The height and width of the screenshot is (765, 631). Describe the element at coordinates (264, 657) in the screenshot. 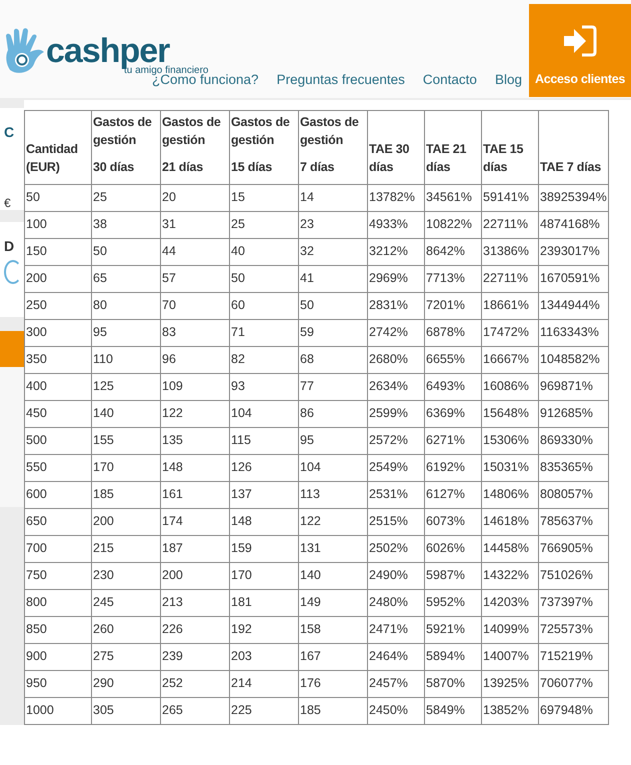

I see `table-cell: 203` at that location.